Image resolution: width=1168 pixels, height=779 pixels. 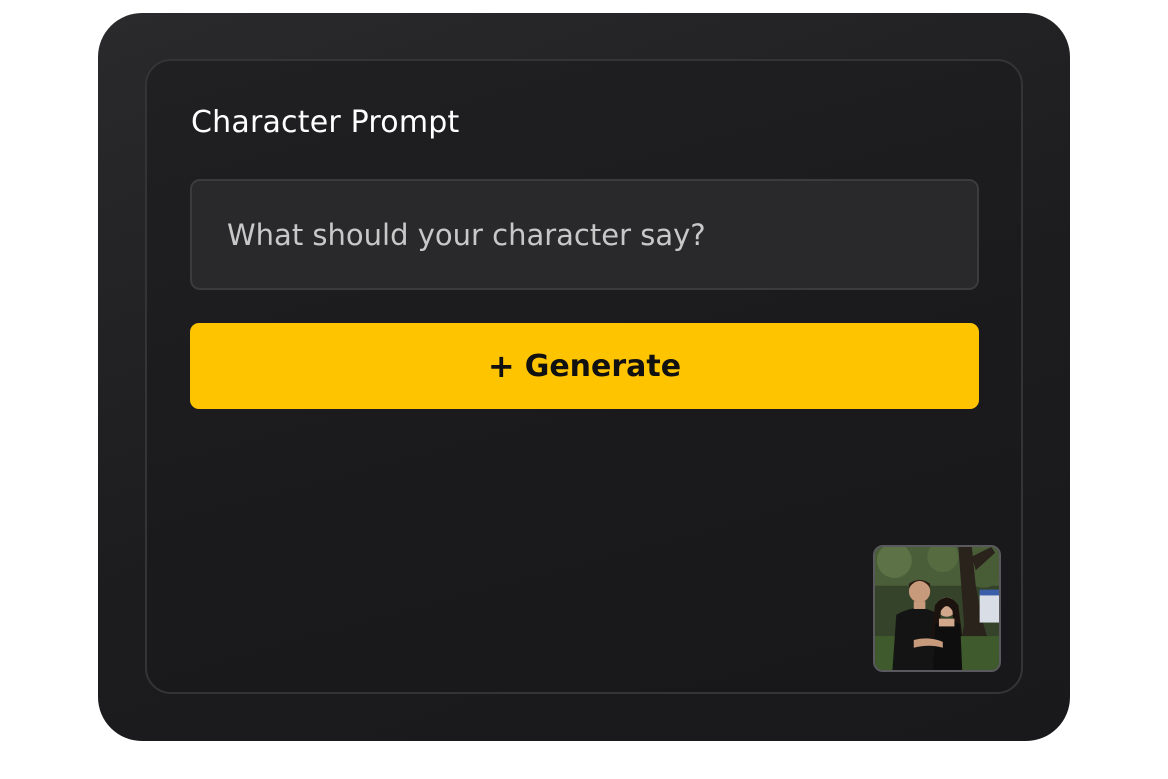 What do you see at coordinates (584, 234) in the screenshot?
I see `character-prompt-input` at bounding box center [584, 234].